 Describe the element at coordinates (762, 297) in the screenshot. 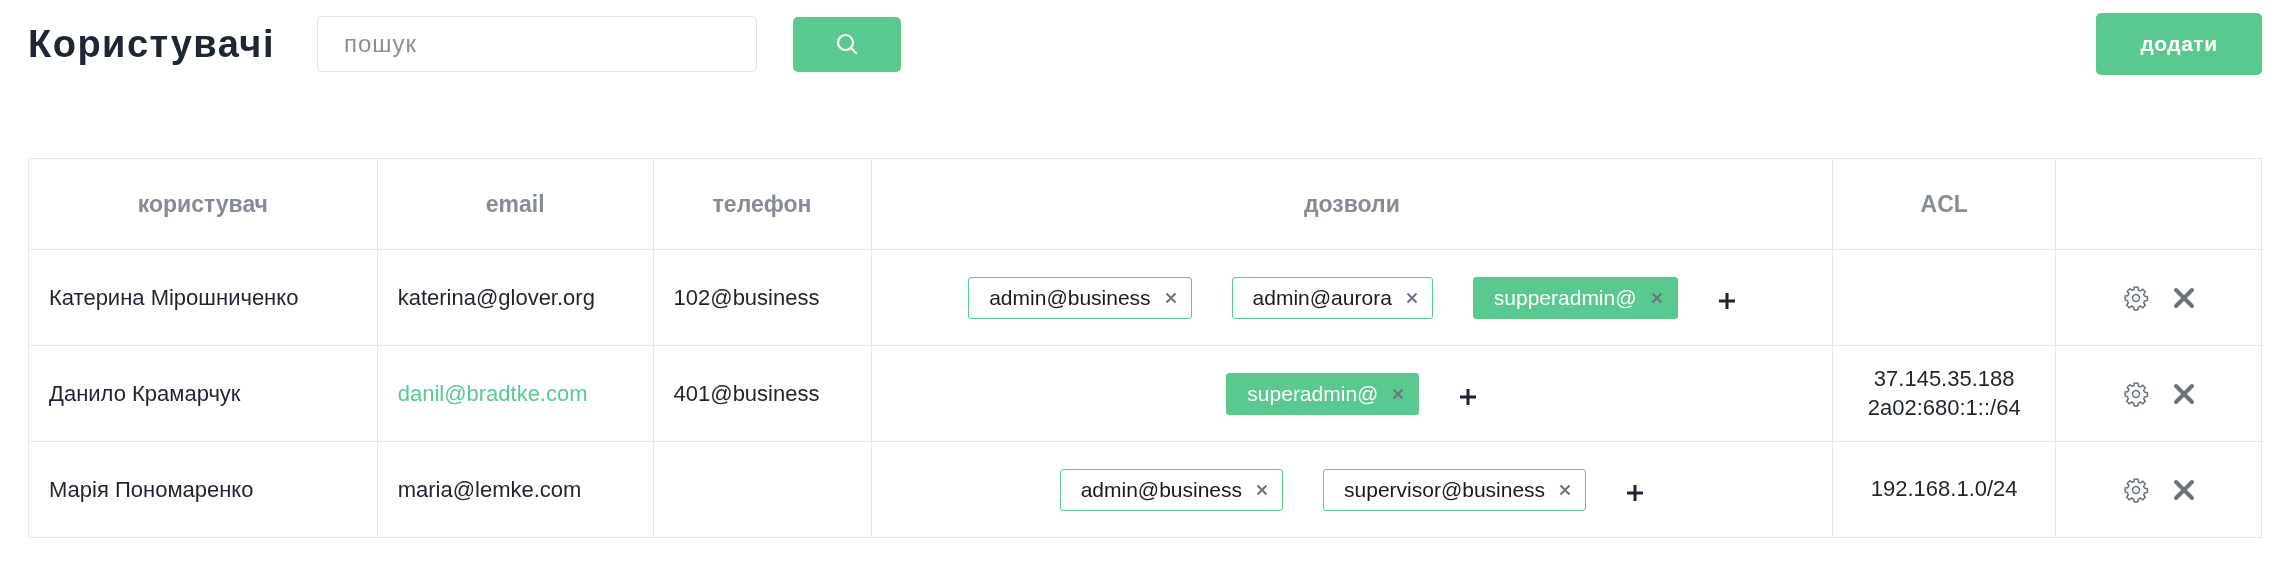

I see `table-cell: 102@business` at that location.